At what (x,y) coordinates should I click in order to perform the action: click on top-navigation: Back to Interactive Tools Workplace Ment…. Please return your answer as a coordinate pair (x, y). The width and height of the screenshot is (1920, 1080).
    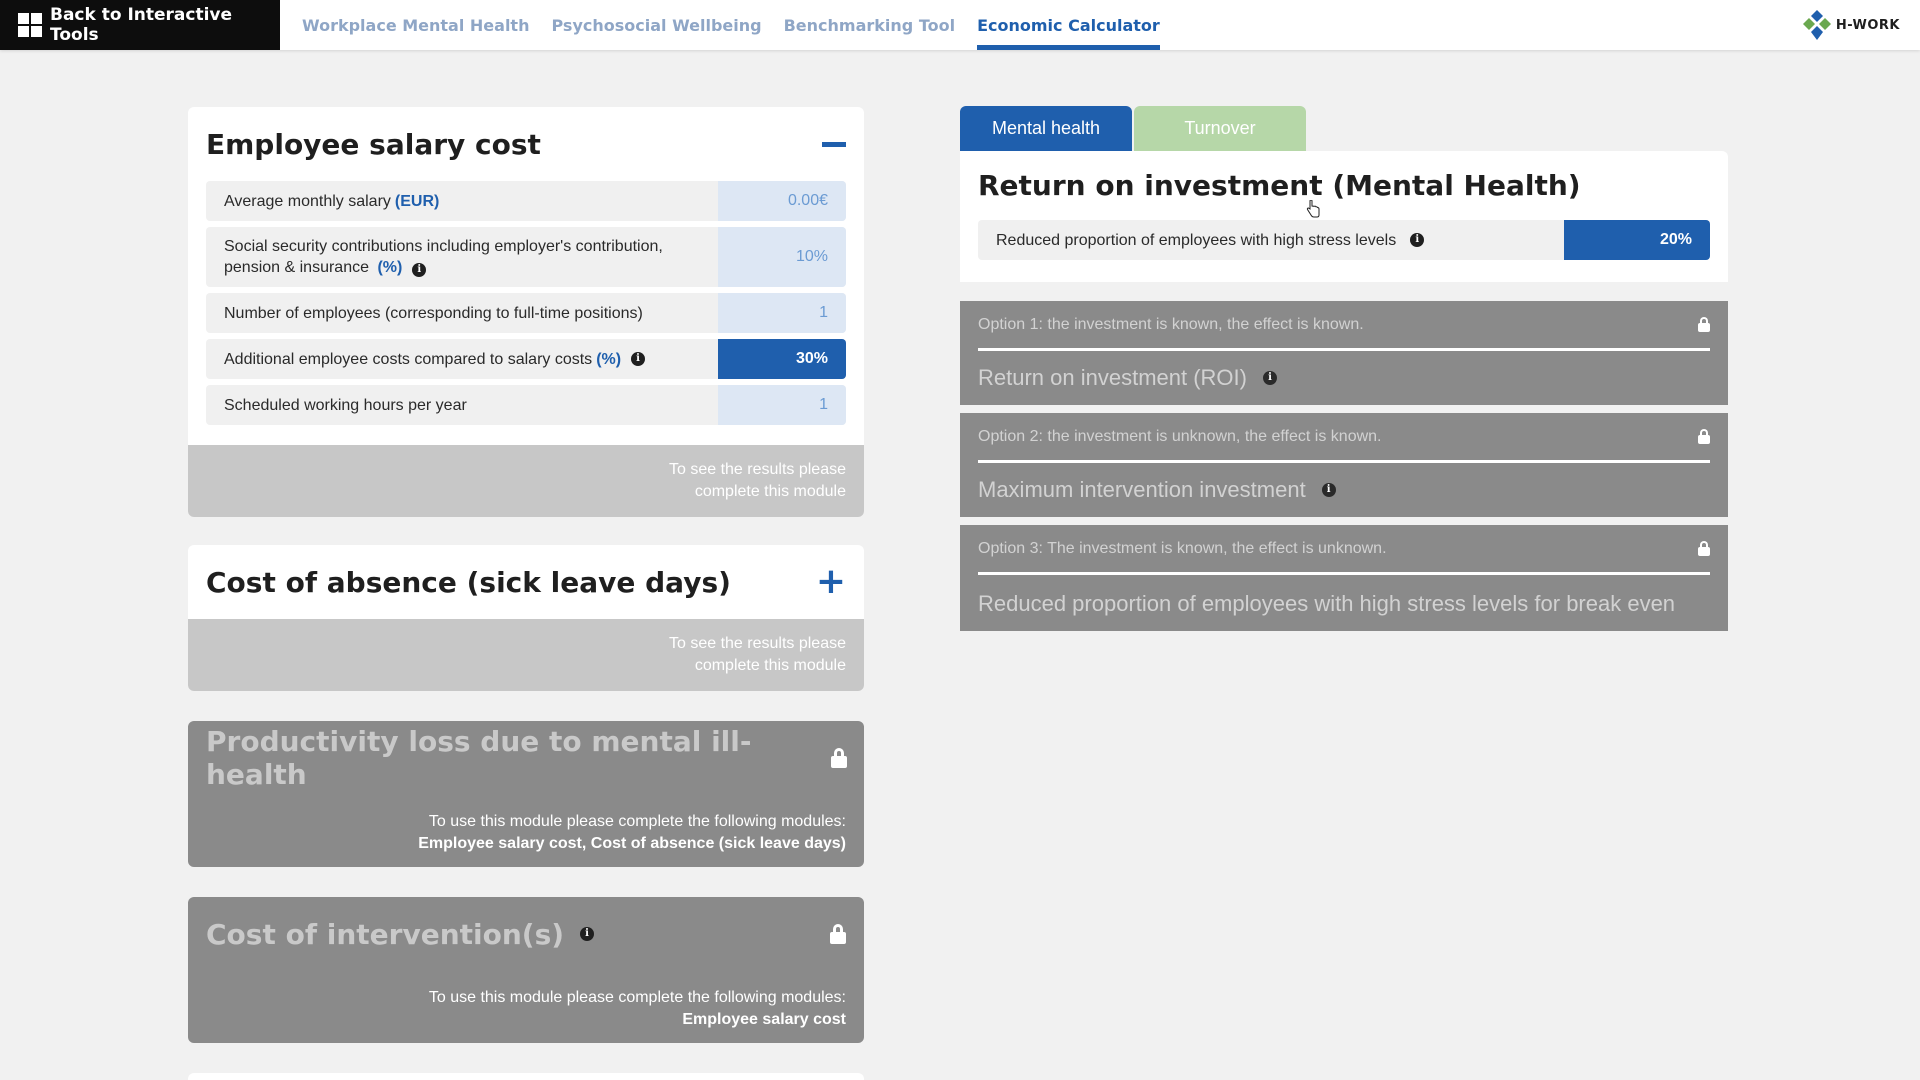
    Looking at the image, I should click on (960, 25).